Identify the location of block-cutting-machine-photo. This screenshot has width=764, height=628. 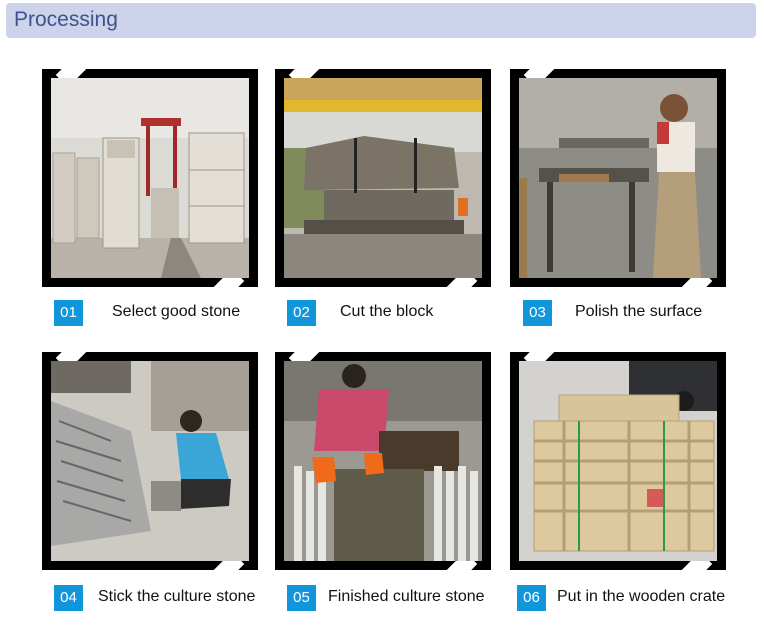
(383, 178).